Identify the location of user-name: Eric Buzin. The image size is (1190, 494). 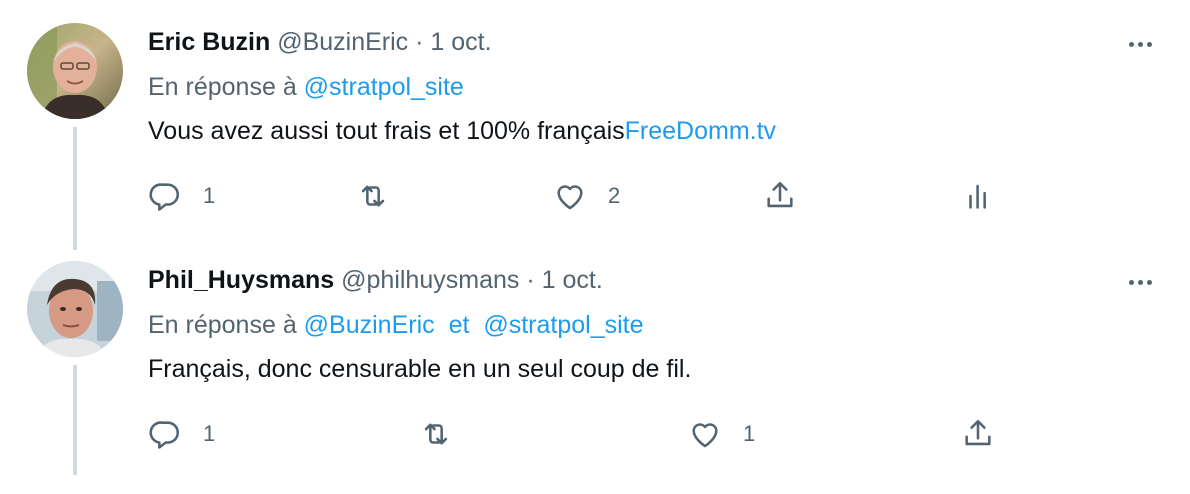
(209, 42).